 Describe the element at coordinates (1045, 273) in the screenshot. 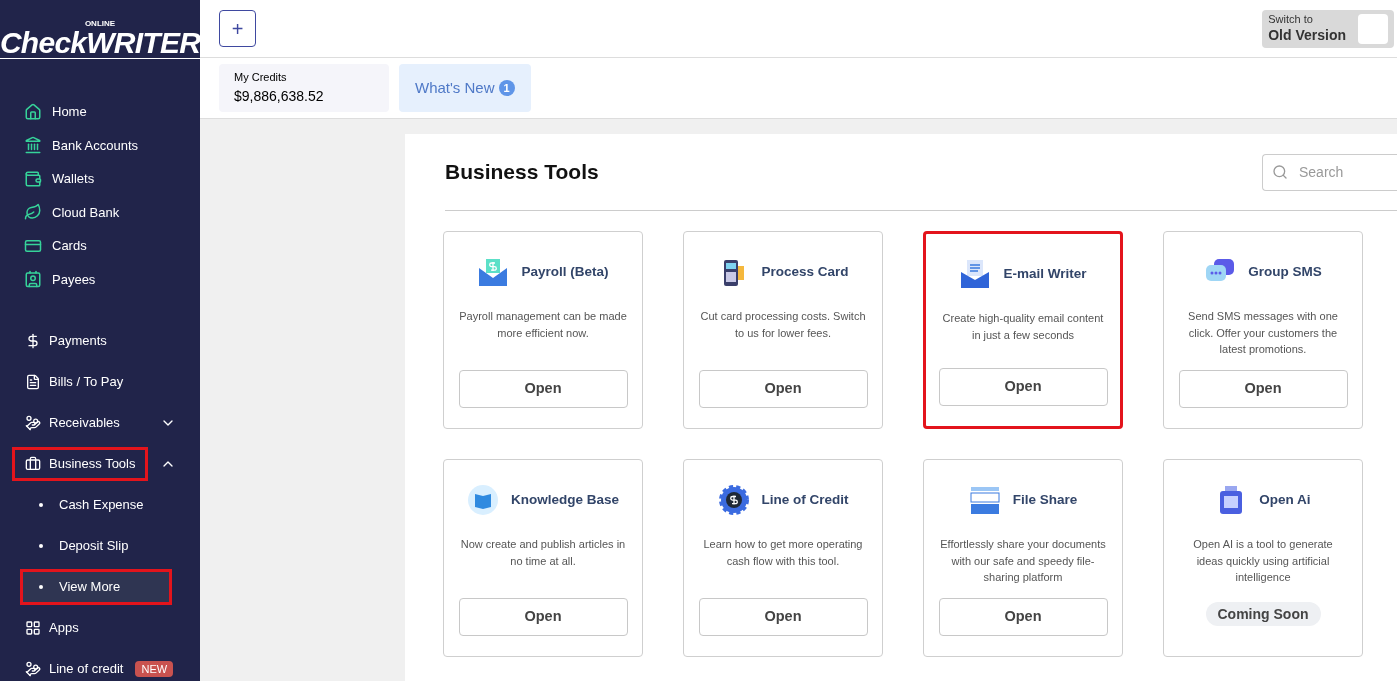

I see `tool-name: E-mail Writer` at that location.